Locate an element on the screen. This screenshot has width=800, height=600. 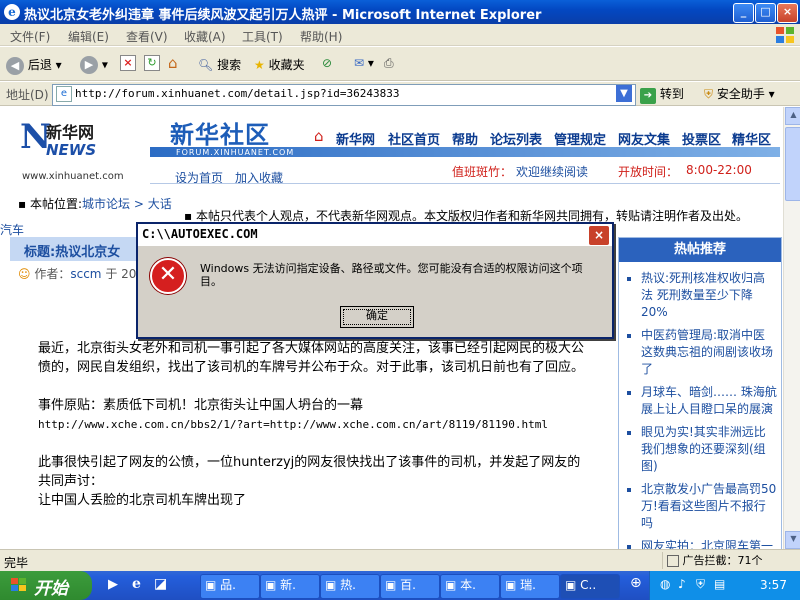
nav-vote: 投票区 is located at coordinates (701, 138).